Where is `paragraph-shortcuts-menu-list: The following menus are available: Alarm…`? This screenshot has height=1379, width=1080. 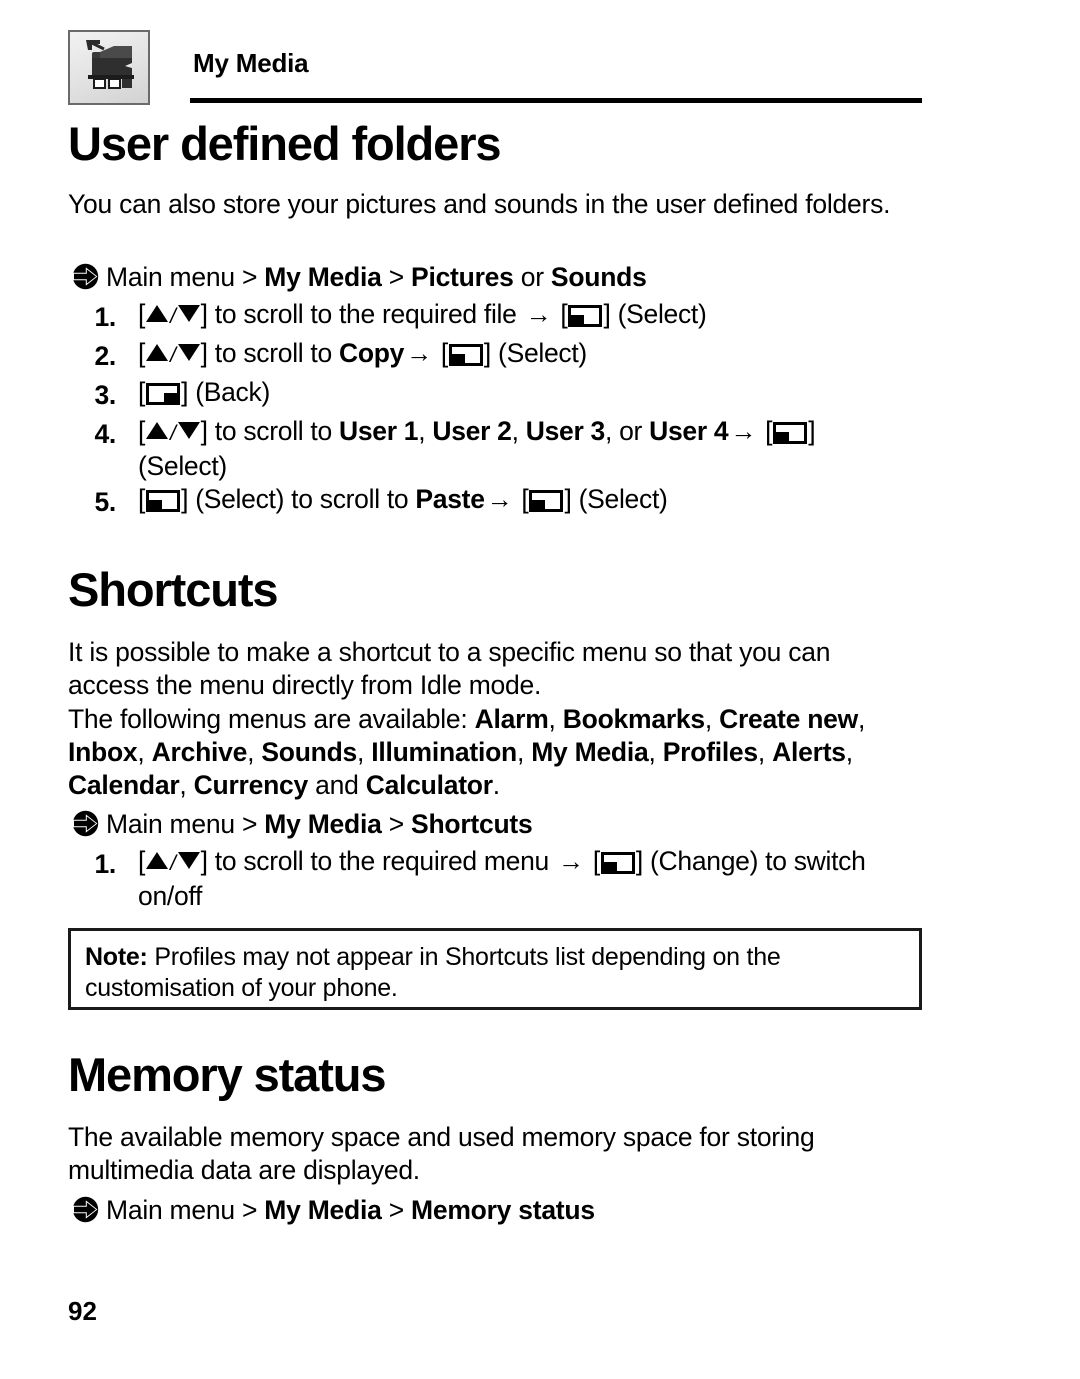 paragraph-shortcuts-menu-list: The following menus are available: Alarm… is located at coordinates (467, 752).